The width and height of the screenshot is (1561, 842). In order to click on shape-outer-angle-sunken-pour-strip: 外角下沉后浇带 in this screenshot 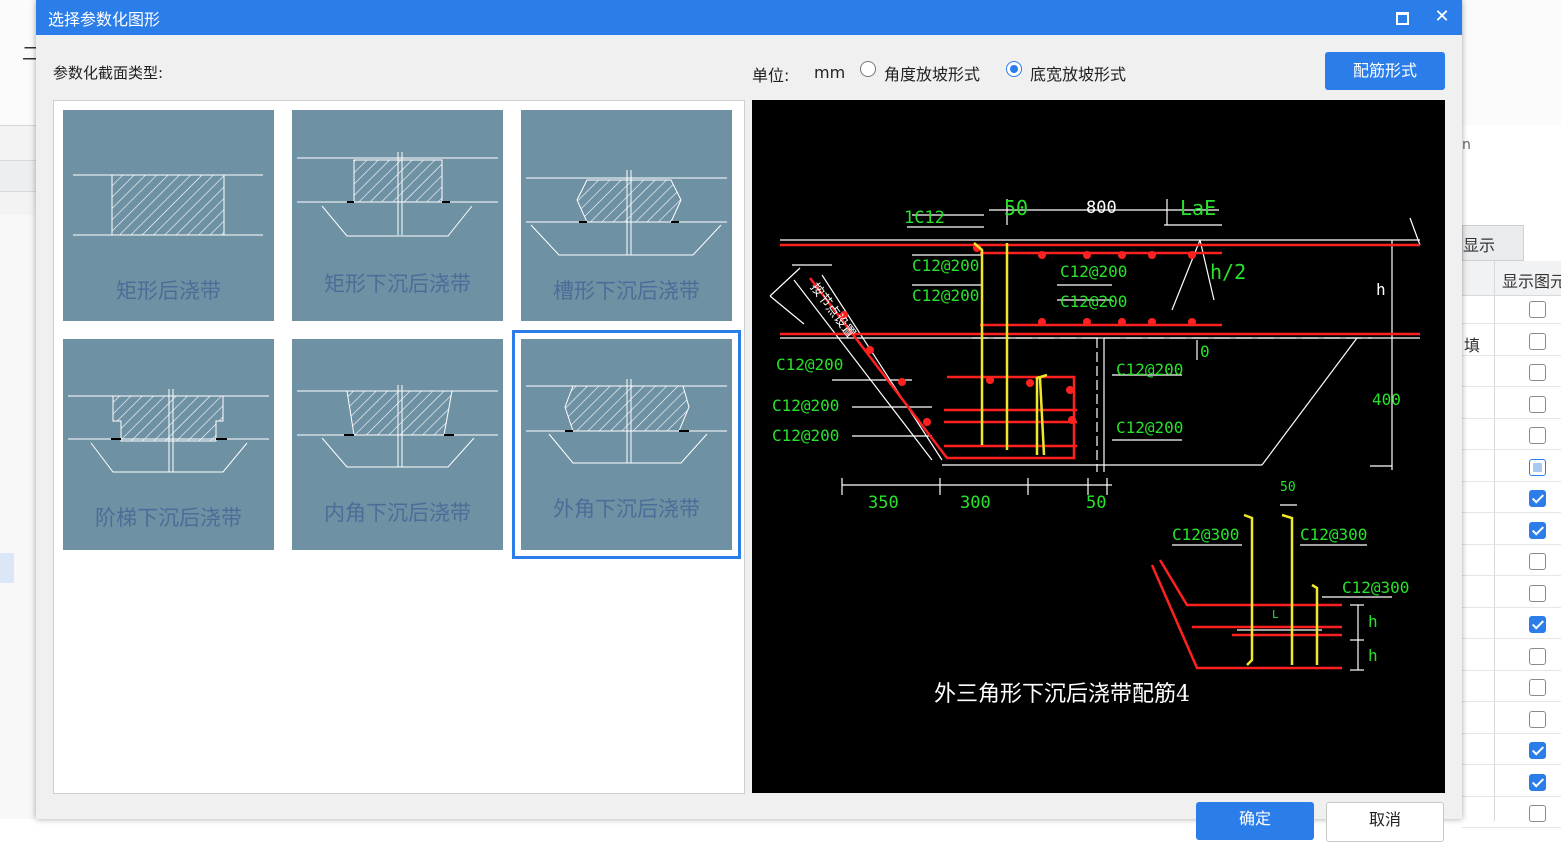, I will do `click(626, 444)`.